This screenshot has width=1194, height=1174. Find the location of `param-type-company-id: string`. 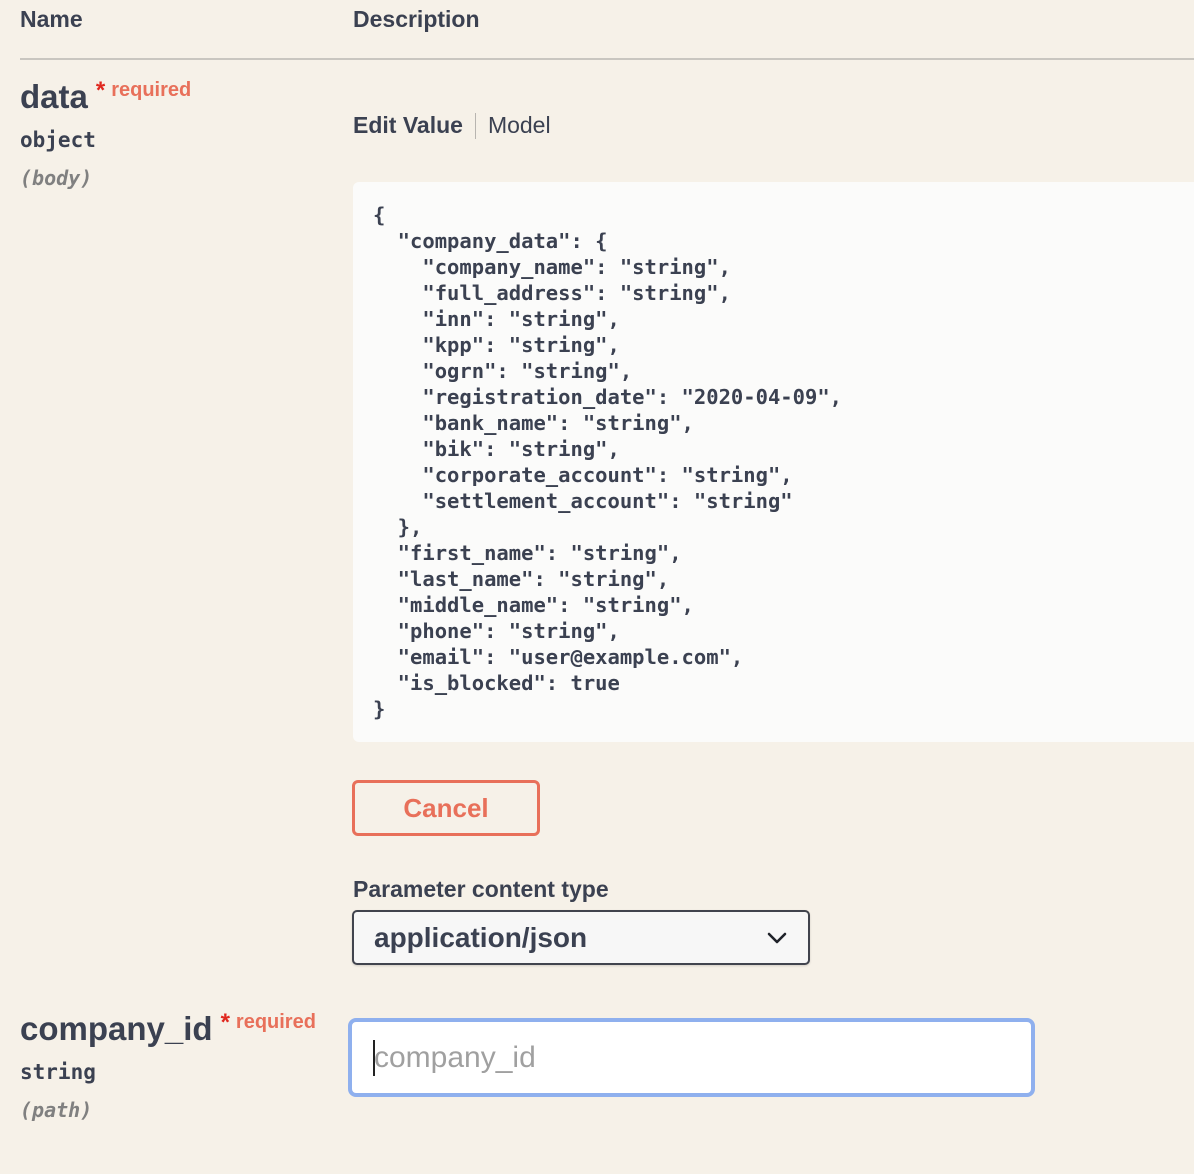

param-type-company-id: string is located at coordinates (58, 1072).